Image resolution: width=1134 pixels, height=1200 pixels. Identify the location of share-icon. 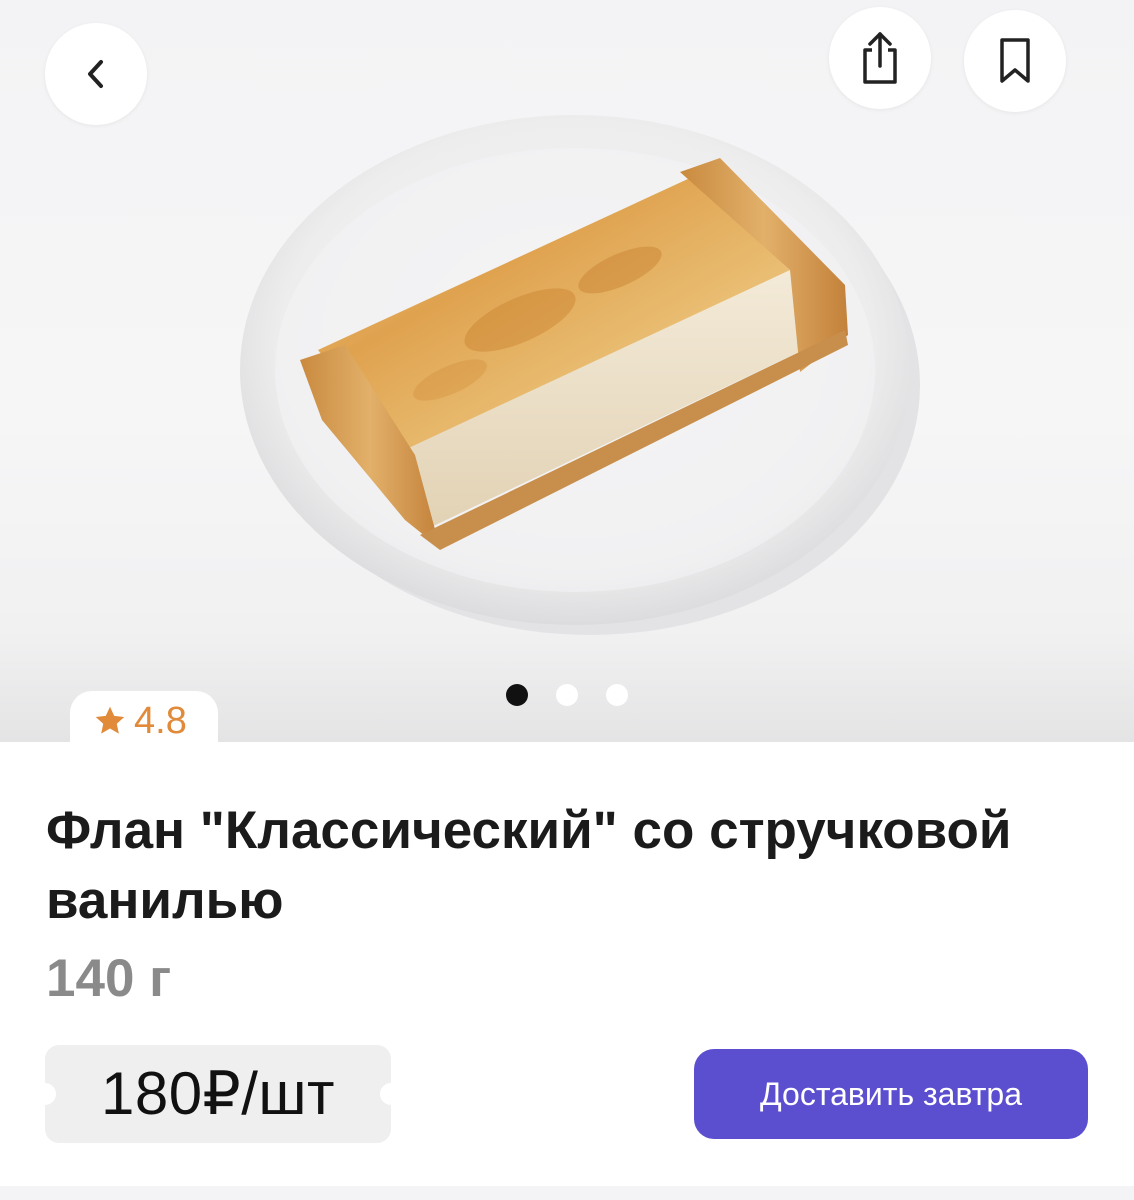
(880, 58).